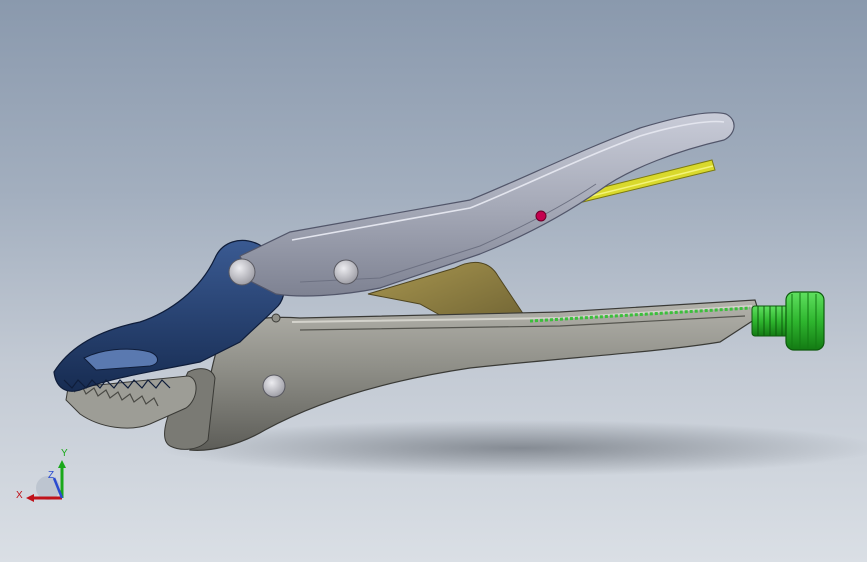 The image size is (867, 562). I want to click on triad-z-label: Z, so click(51, 475).